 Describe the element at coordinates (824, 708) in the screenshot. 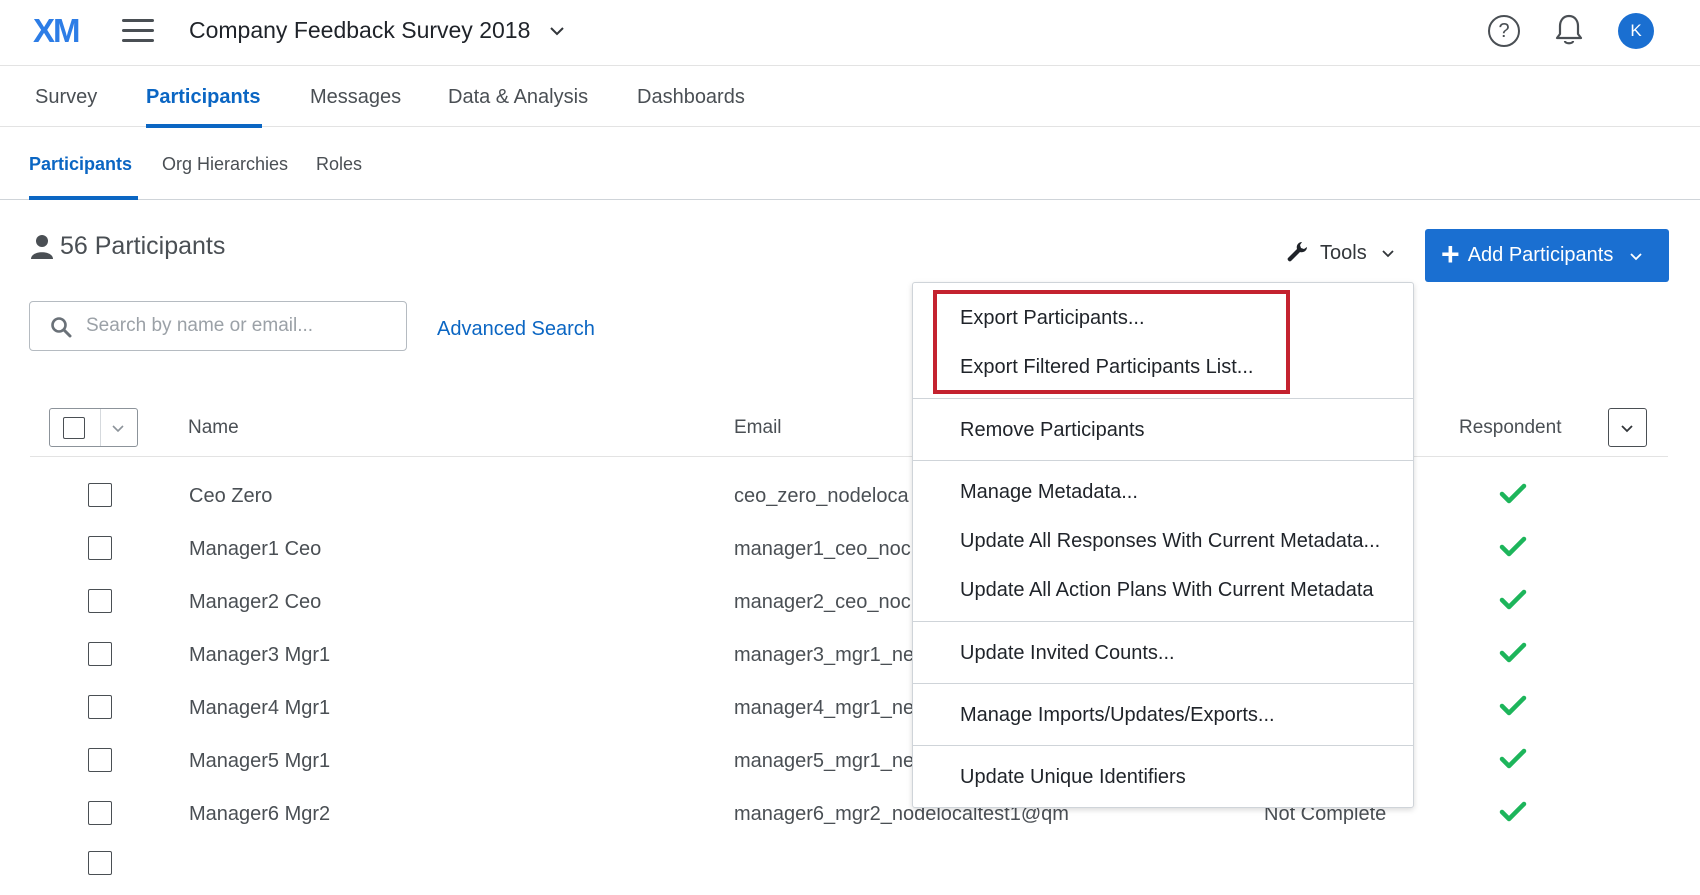

I see `participant-email: manager4_mgr1_ne` at that location.